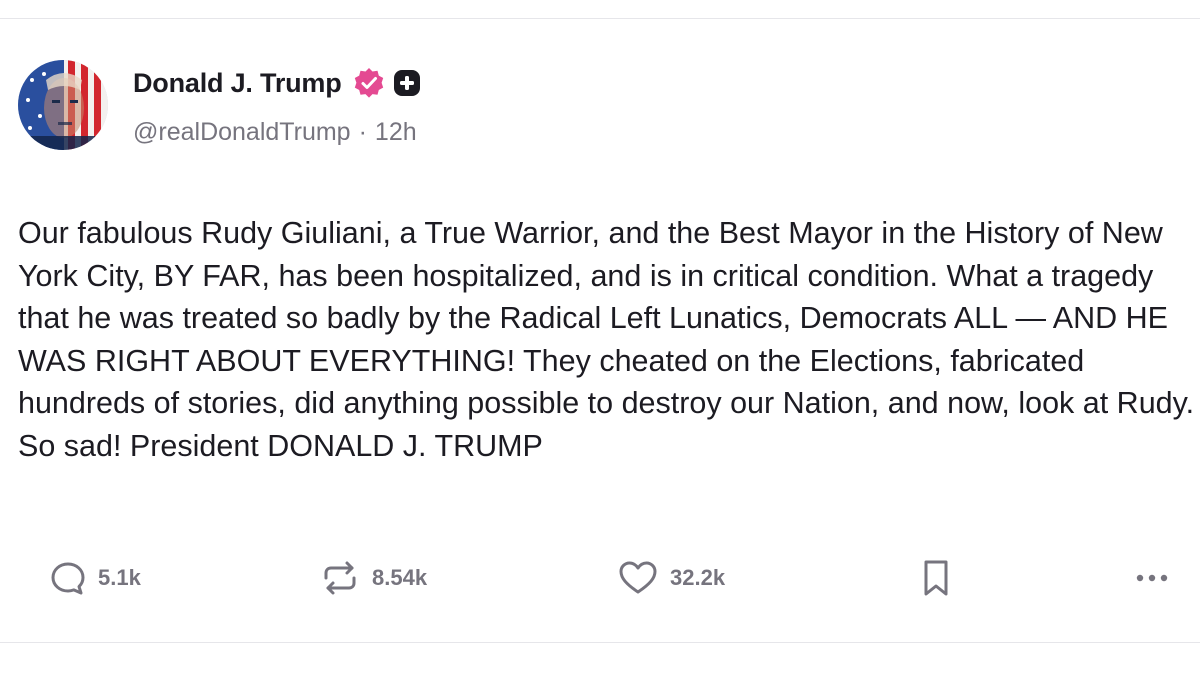 Image resolution: width=1200 pixels, height=675 pixels. Describe the element at coordinates (68, 578) in the screenshot. I see `reply-icon` at that location.